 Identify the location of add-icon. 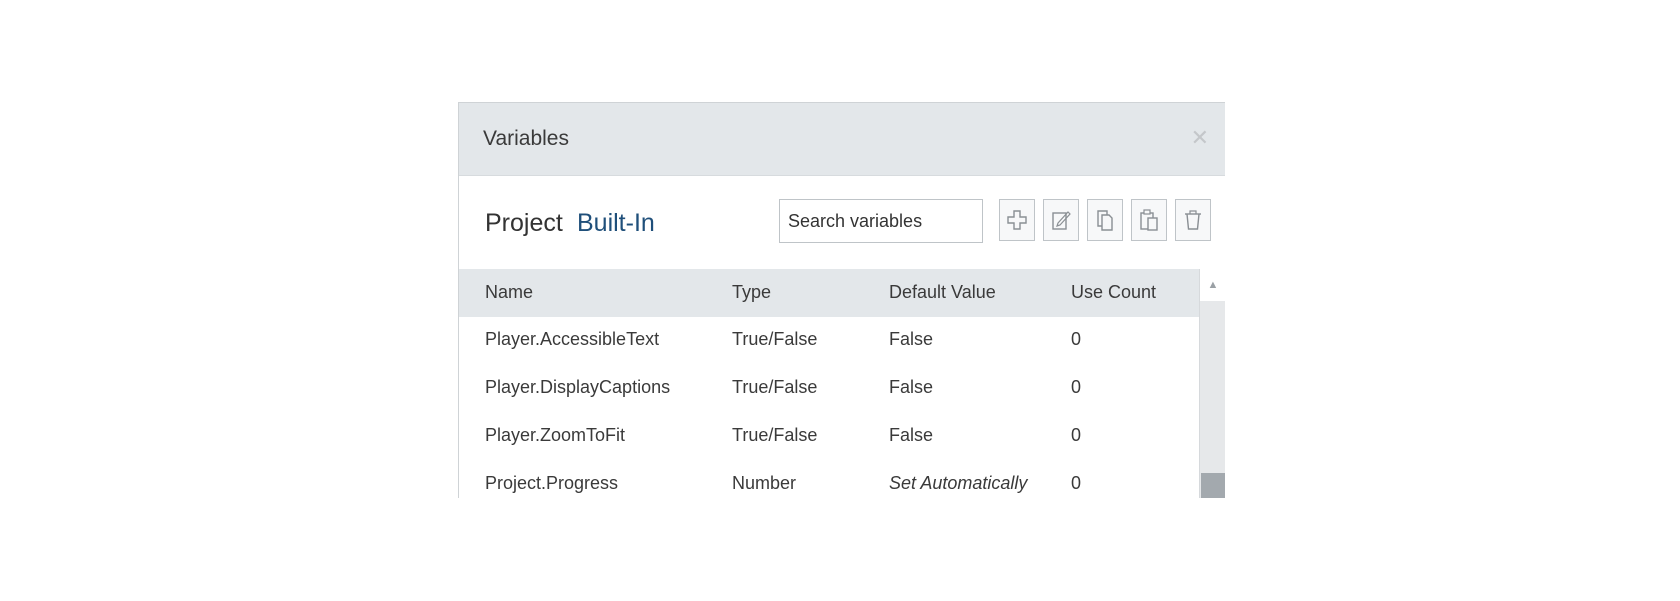
(1017, 220).